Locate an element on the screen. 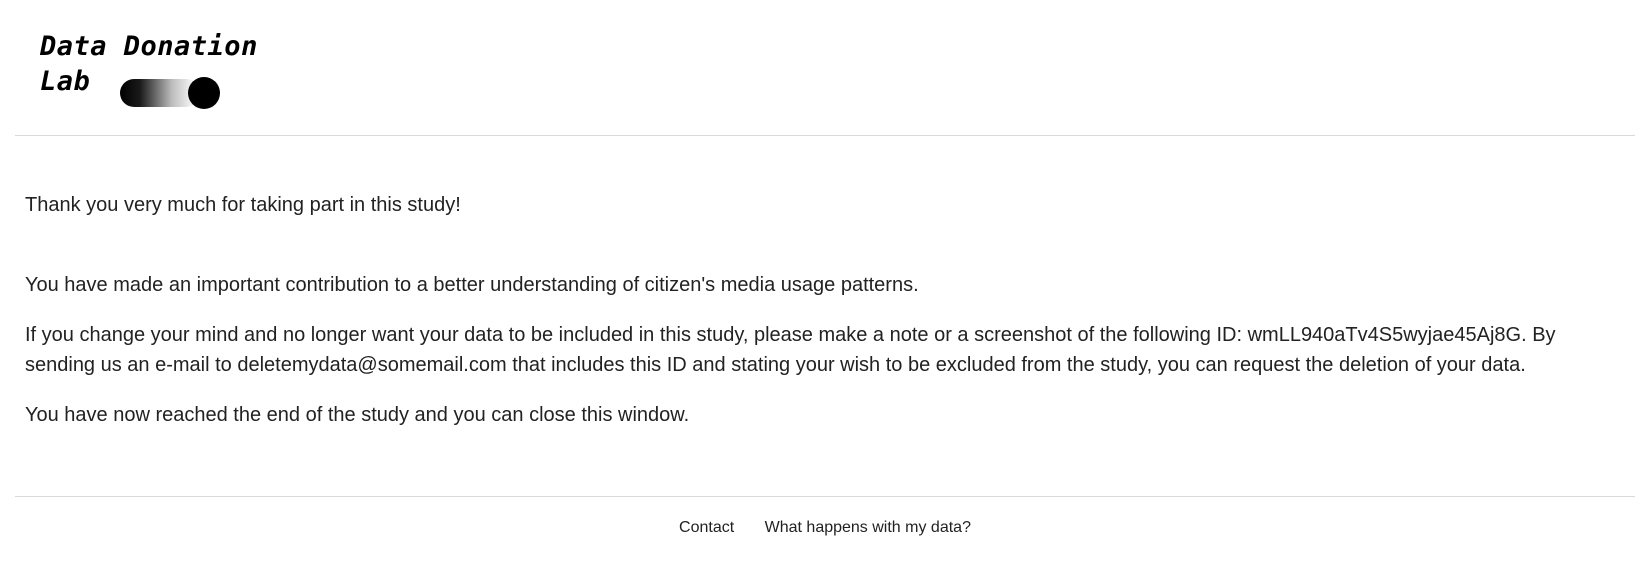 The height and width of the screenshot is (572, 1650). site-footer: Contact What happens with my data? is located at coordinates (825, 534).